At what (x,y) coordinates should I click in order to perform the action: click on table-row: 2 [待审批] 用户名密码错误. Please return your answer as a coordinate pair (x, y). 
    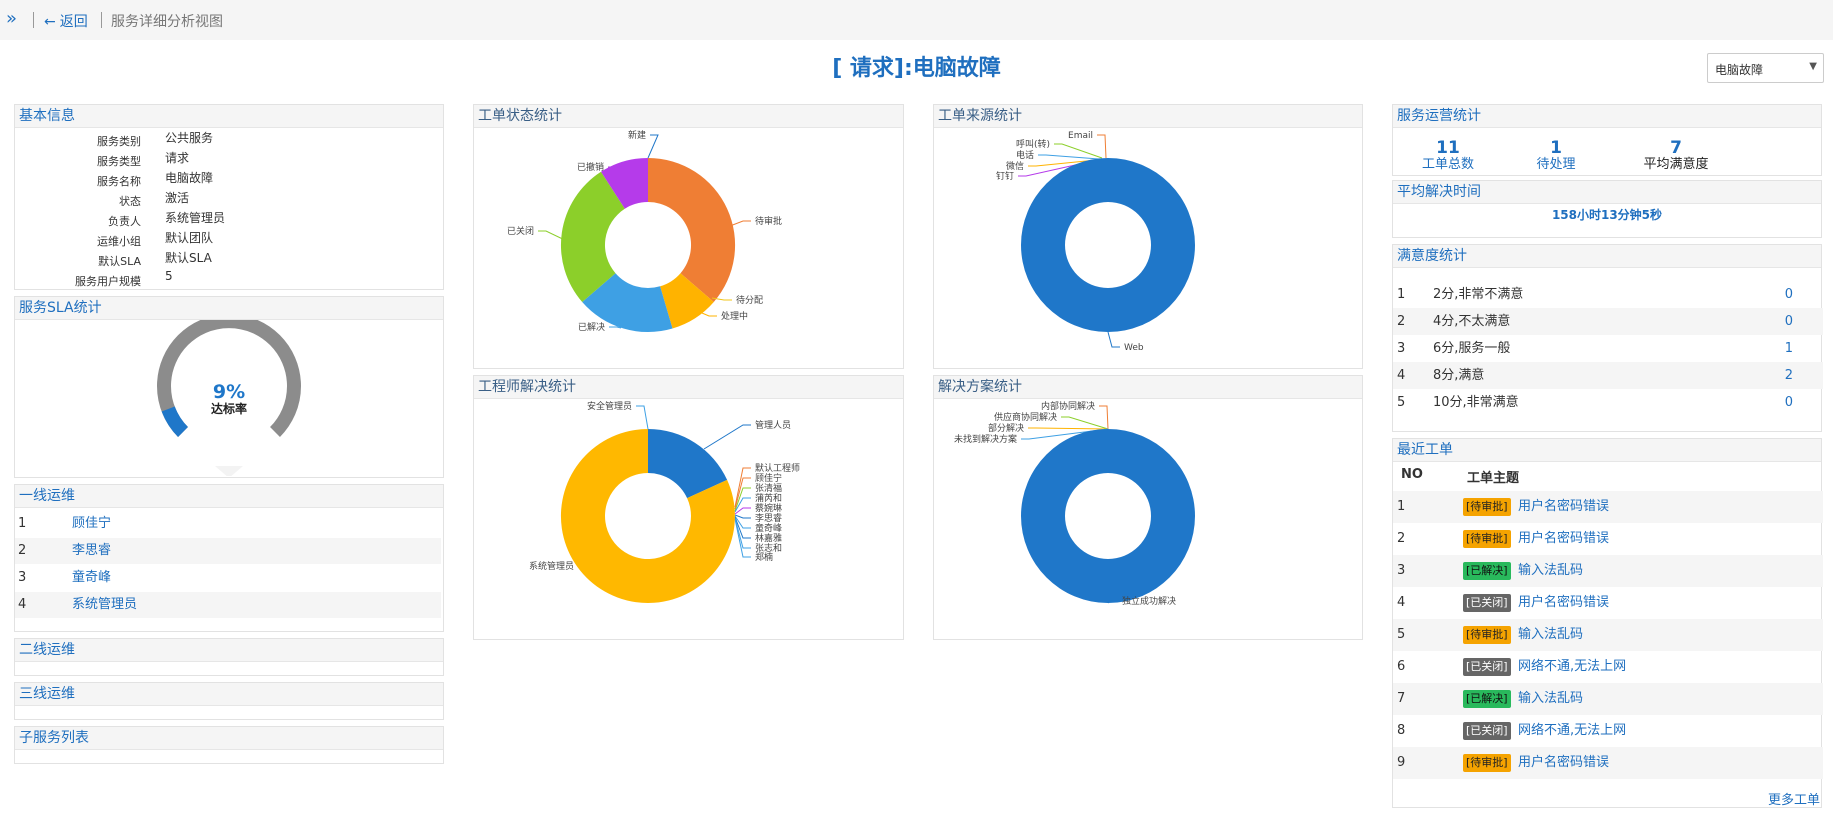
    Looking at the image, I should click on (1608, 539).